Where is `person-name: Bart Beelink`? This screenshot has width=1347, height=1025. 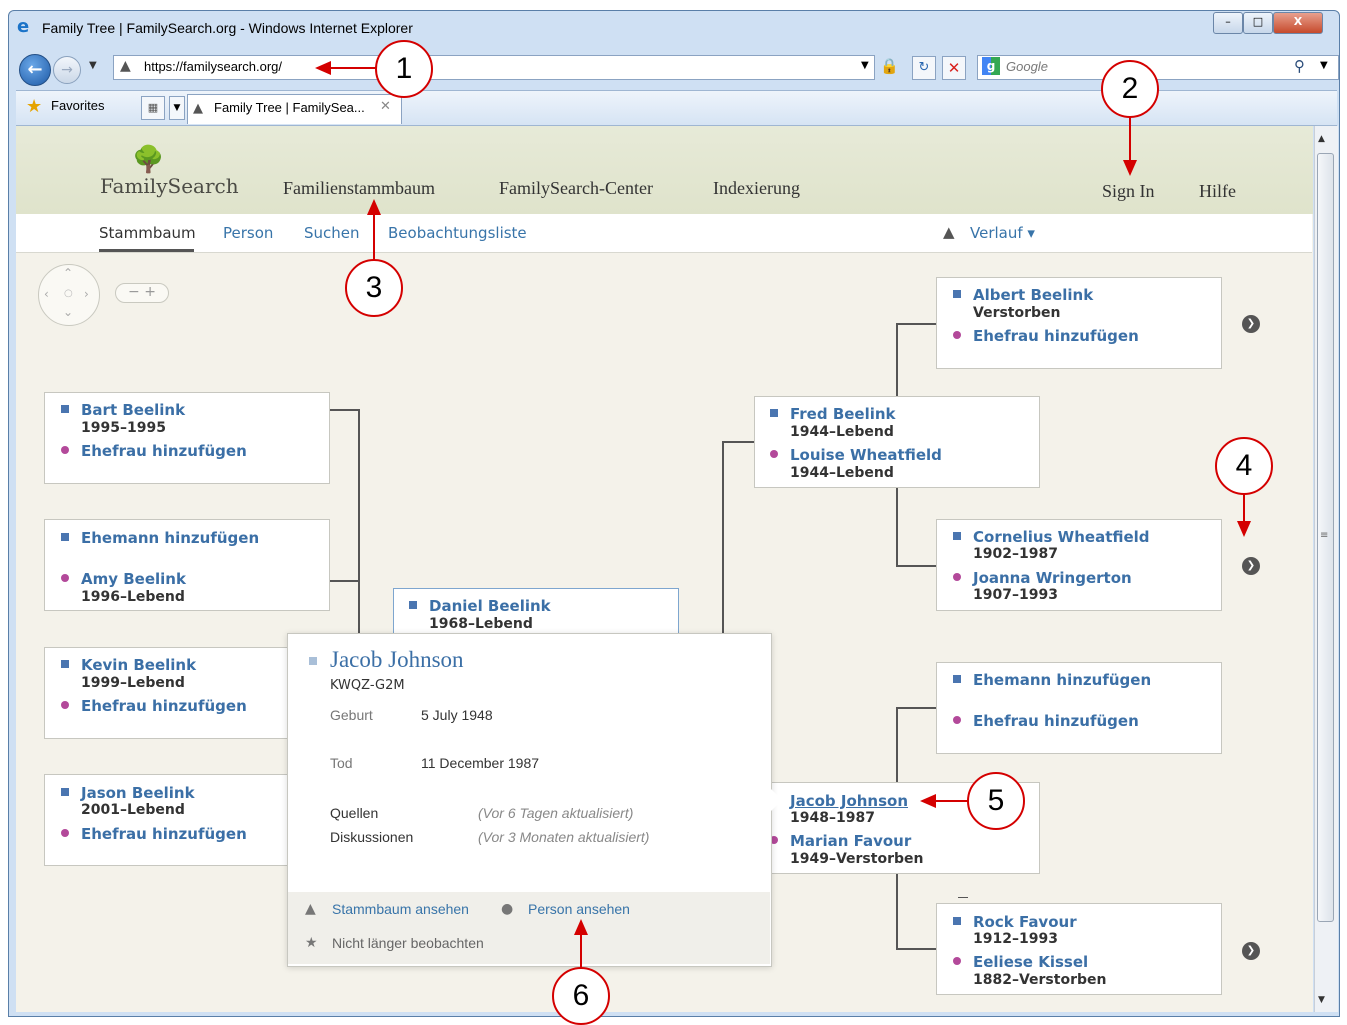 person-name: Bart Beelink is located at coordinates (133, 410).